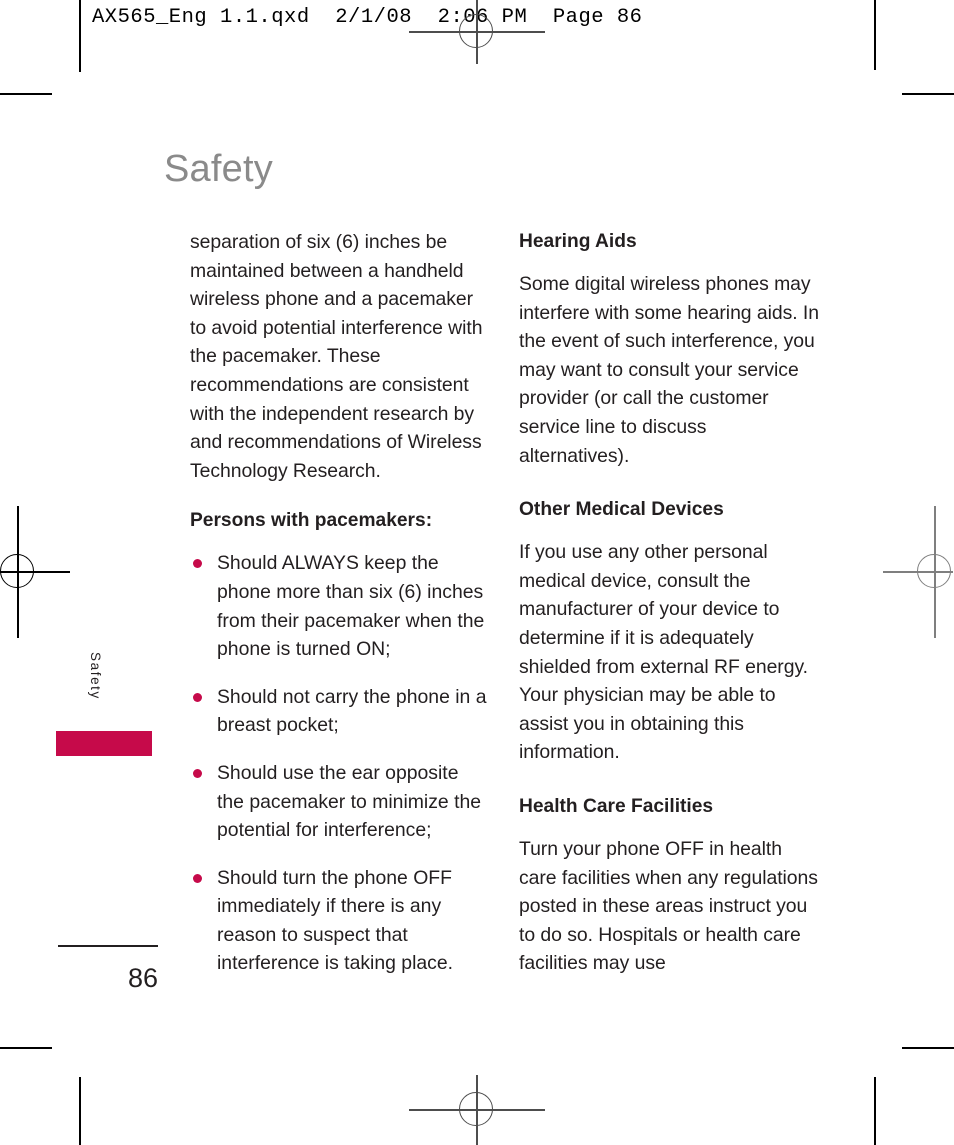  Describe the element at coordinates (311, 521) in the screenshot. I see `bullets-heading: Persons with pacemakers:` at that location.